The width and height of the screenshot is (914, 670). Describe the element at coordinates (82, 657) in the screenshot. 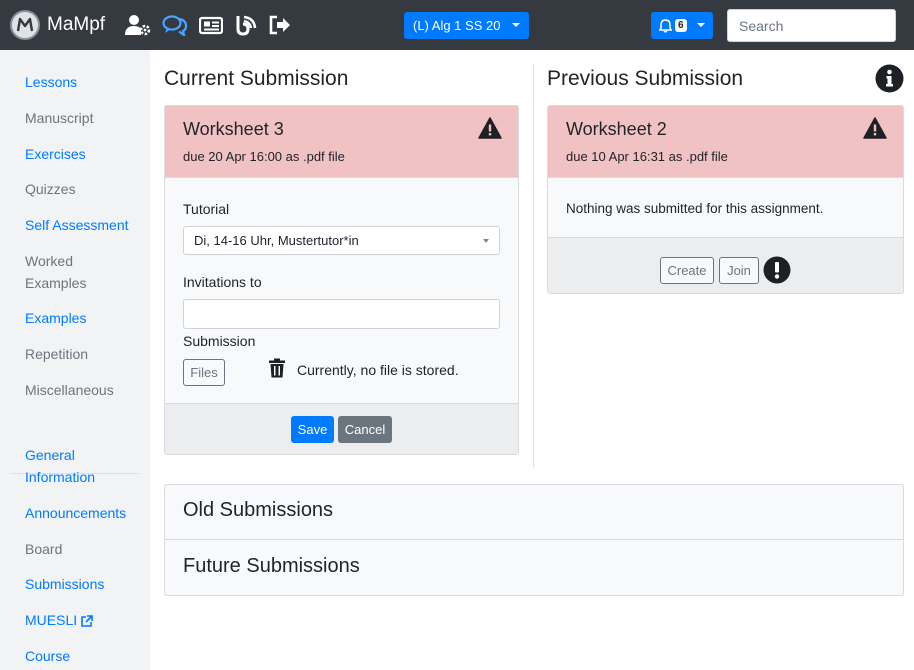

I see `sidebar-item-course: Course` at that location.